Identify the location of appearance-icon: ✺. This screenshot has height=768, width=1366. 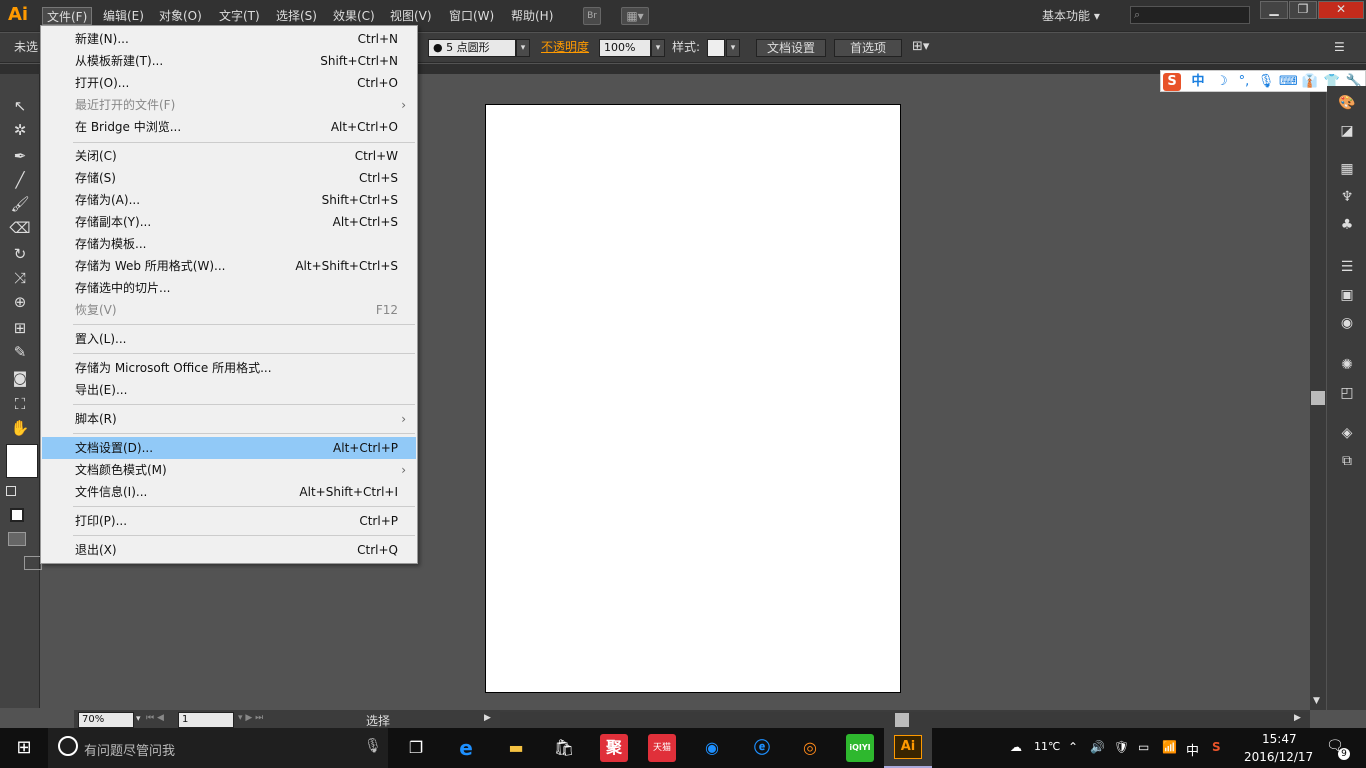
(1347, 365).